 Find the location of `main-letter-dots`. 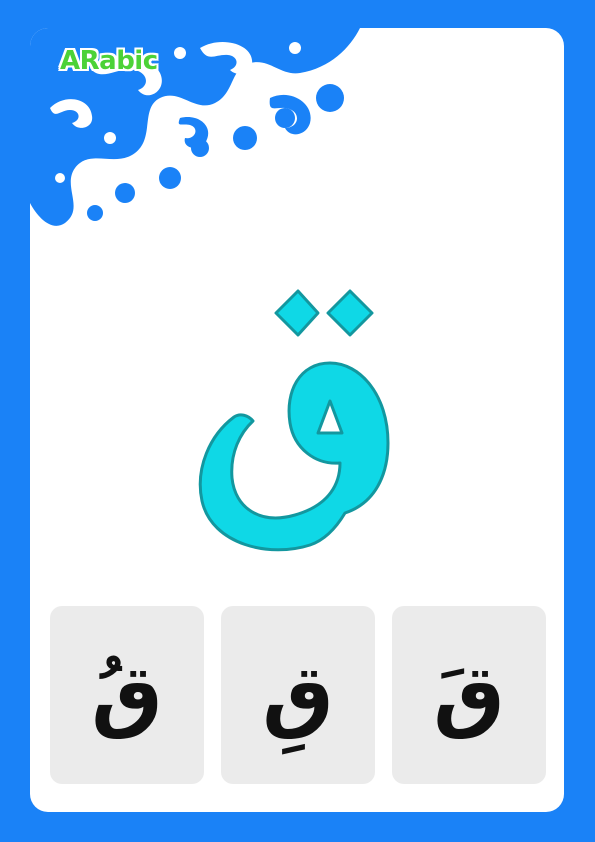

main-letter-dots is located at coordinates (324, 313).